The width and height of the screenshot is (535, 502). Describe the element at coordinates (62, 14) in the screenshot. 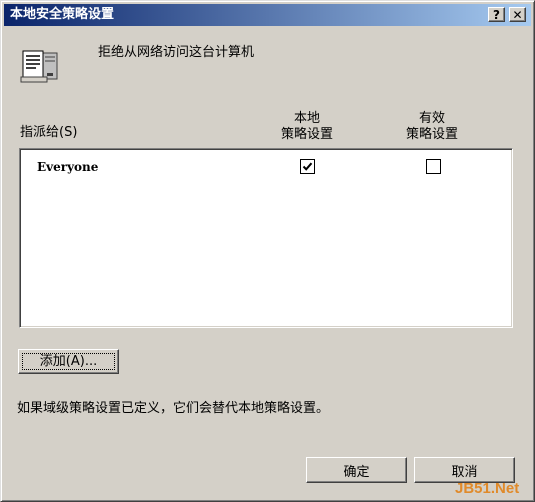

I see `window-title: 本地安全策略设置` at that location.